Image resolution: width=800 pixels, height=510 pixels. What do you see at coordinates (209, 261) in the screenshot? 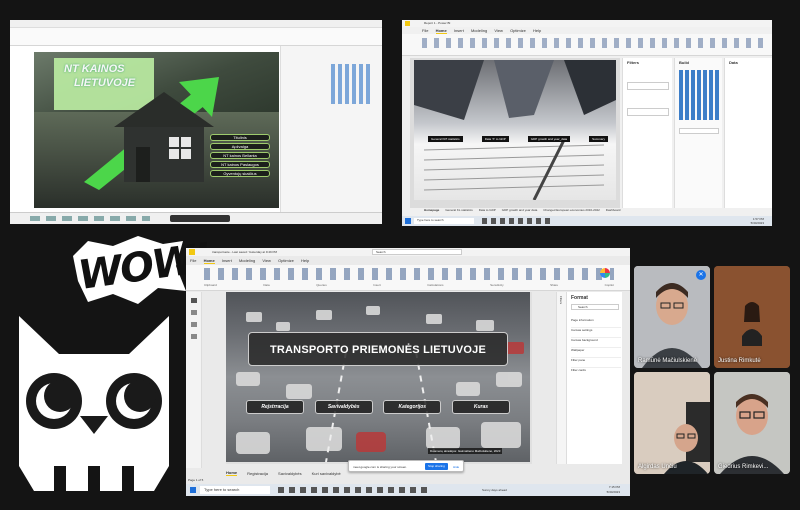
I see `menu-home: Home` at bounding box center [209, 261].